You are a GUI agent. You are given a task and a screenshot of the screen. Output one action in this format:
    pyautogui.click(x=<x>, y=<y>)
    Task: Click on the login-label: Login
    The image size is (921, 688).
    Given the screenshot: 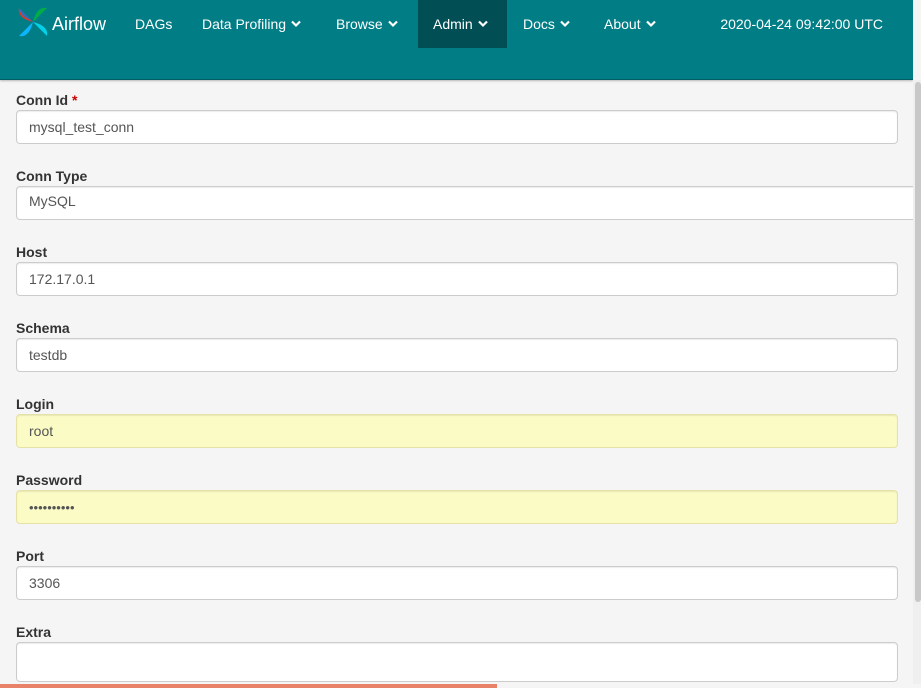 What is the action you would take?
    pyautogui.click(x=35, y=404)
    